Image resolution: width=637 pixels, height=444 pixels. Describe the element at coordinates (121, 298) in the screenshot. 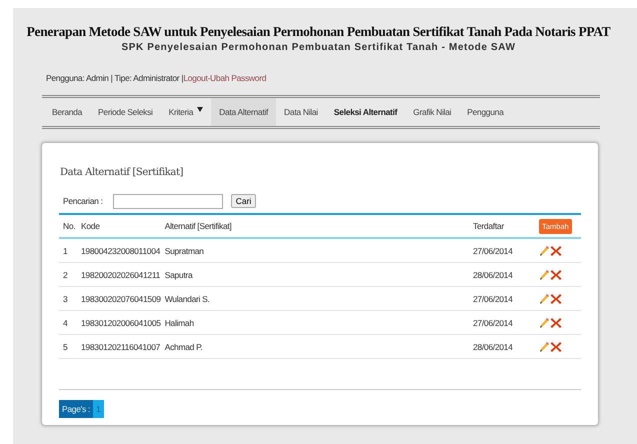

I see `table-cell: 198300202076041509` at that location.